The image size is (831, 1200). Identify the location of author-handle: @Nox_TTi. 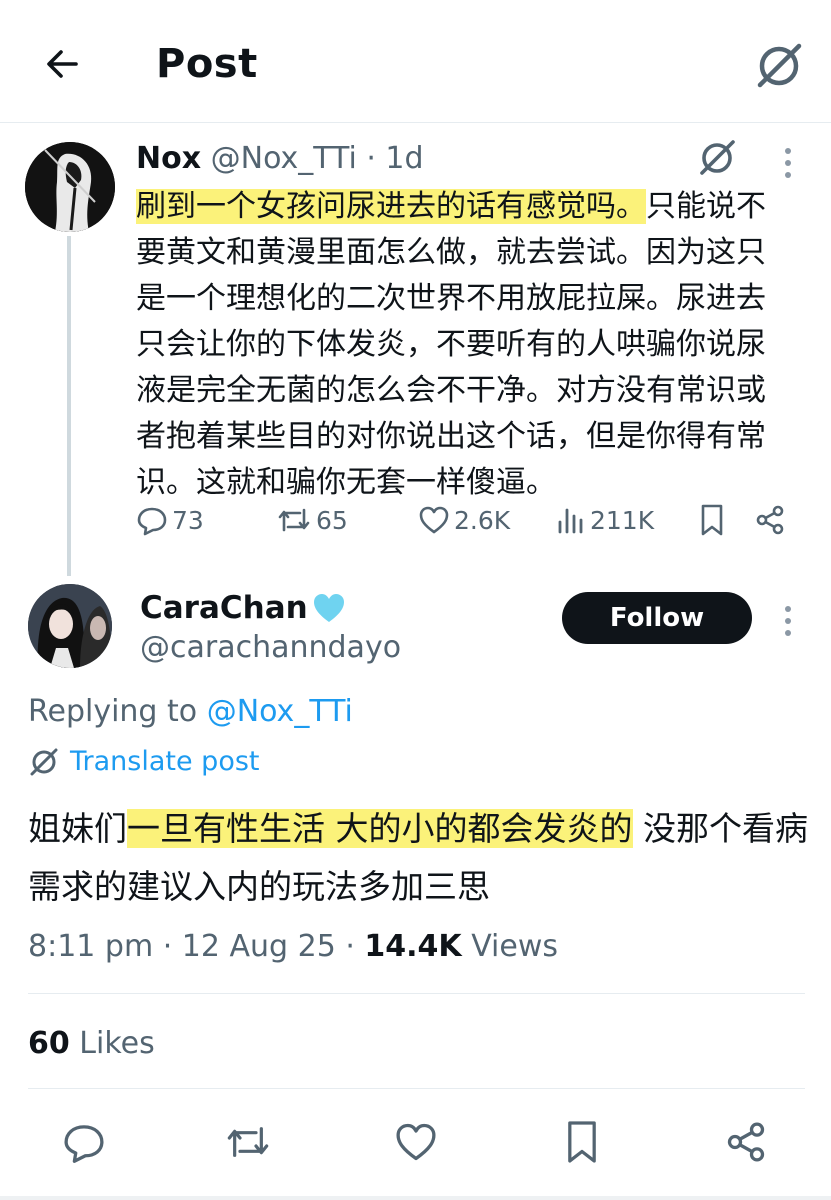
(284, 158).